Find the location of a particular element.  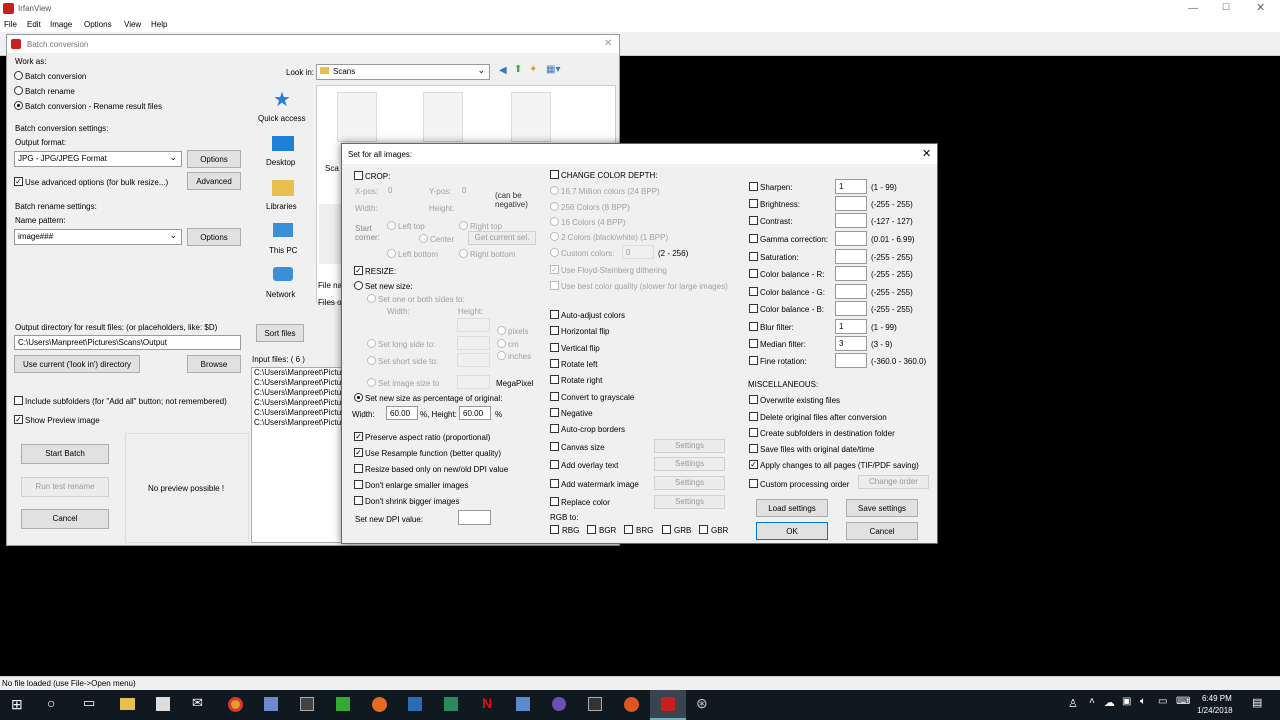

auto-adjust-checkbox is located at coordinates (554, 314).